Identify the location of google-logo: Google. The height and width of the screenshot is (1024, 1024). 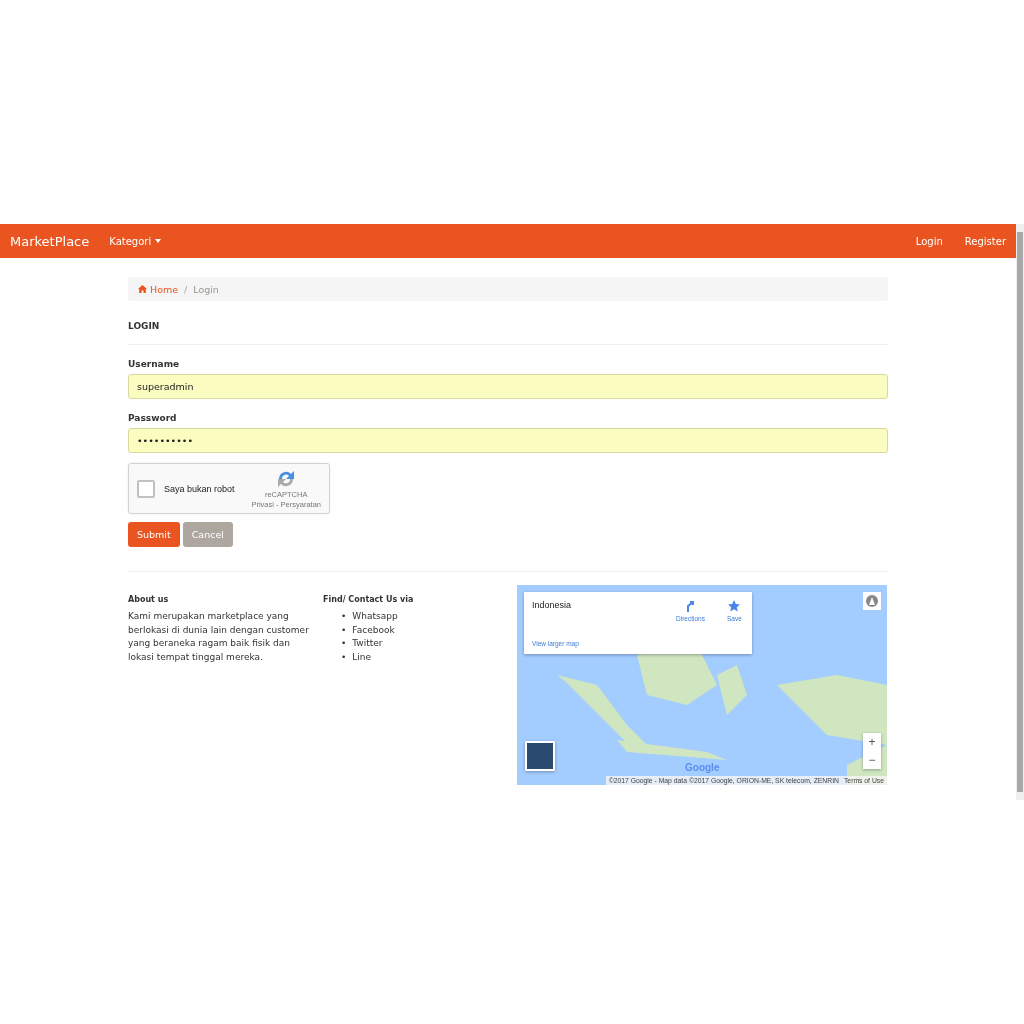
(702, 767).